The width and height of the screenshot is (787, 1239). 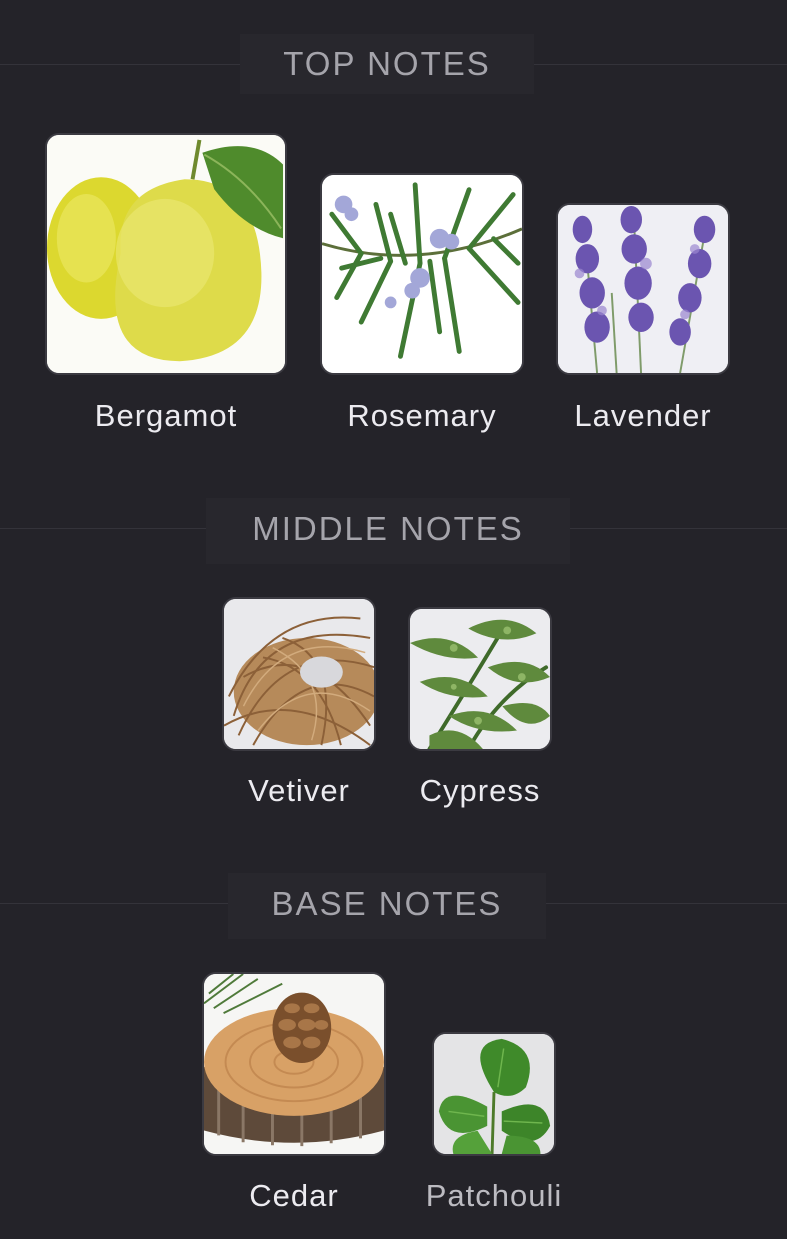 What do you see at coordinates (494, 1094) in the screenshot?
I see `patchouli-image` at bounding box center [494, 1094].